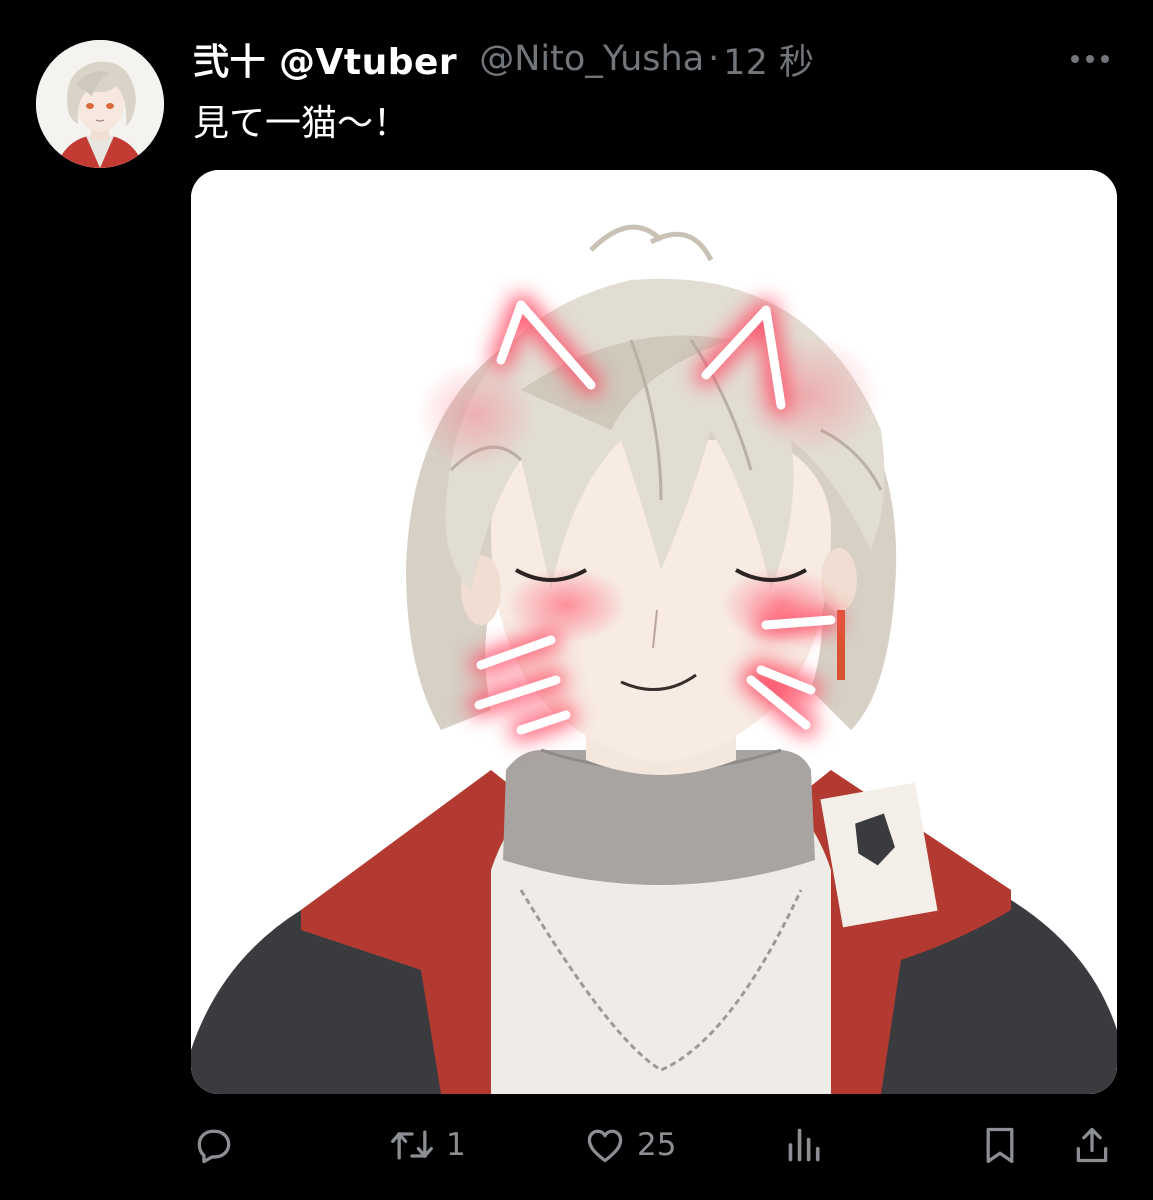  I want to click on reply-button, so click(219, 1145).